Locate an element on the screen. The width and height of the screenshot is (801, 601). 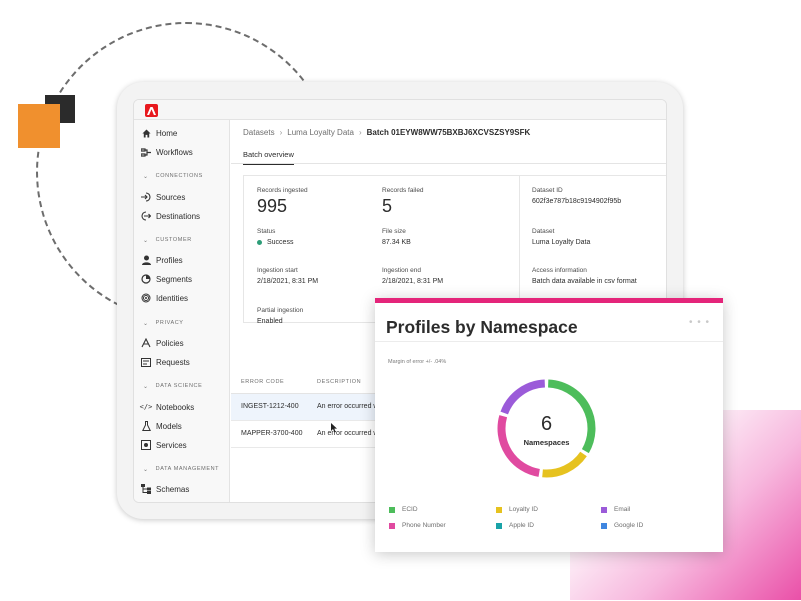
sidebar-item-label: Notebooks is located at coordinates (175, 407).